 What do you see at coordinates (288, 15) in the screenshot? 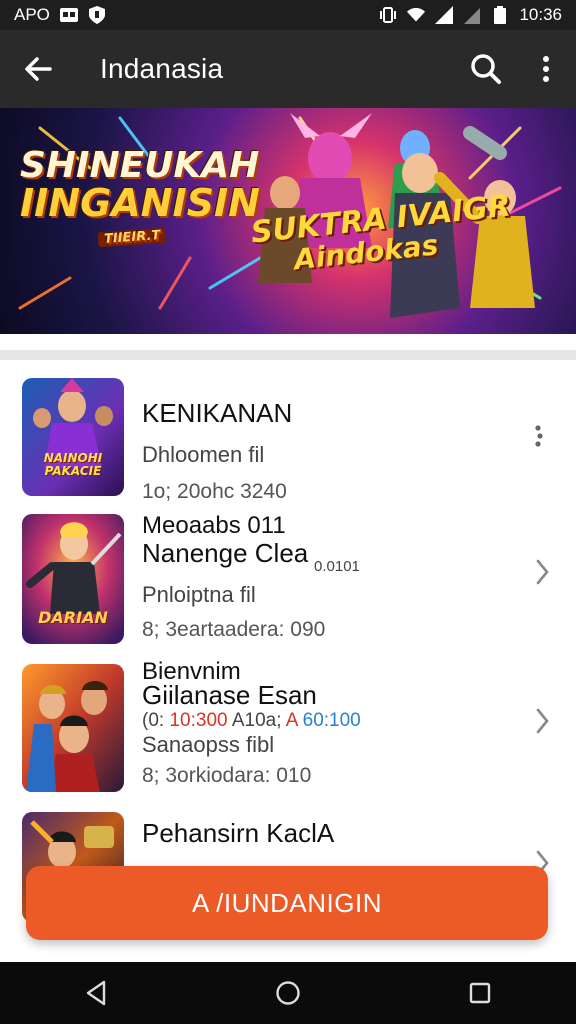
I see `status-bar: APO 10:36` at bounding box center [288, 15].